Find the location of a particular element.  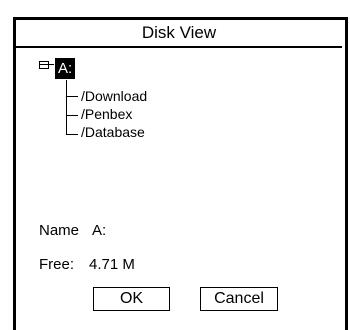

name-label: Name is located at coordinates (59, 230).